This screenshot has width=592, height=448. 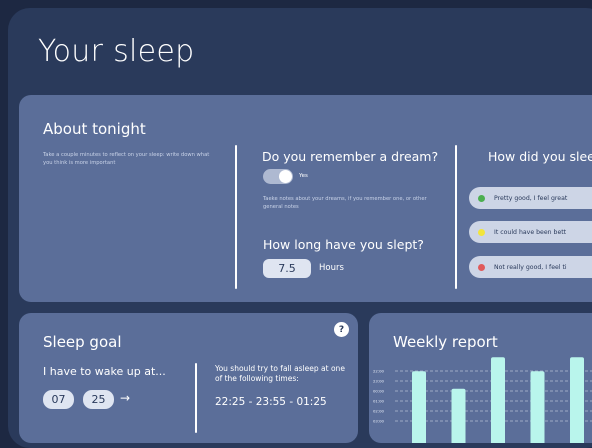 I want to click on feeling-option-label: Not really good, I feel ti, so click(x=530, y=267).